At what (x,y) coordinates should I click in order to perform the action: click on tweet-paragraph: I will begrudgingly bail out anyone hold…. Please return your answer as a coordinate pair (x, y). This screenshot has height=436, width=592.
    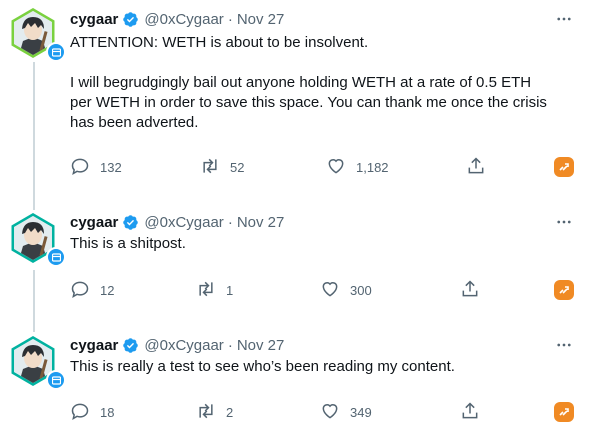
    Looking at the image, I should click on (308, 102).